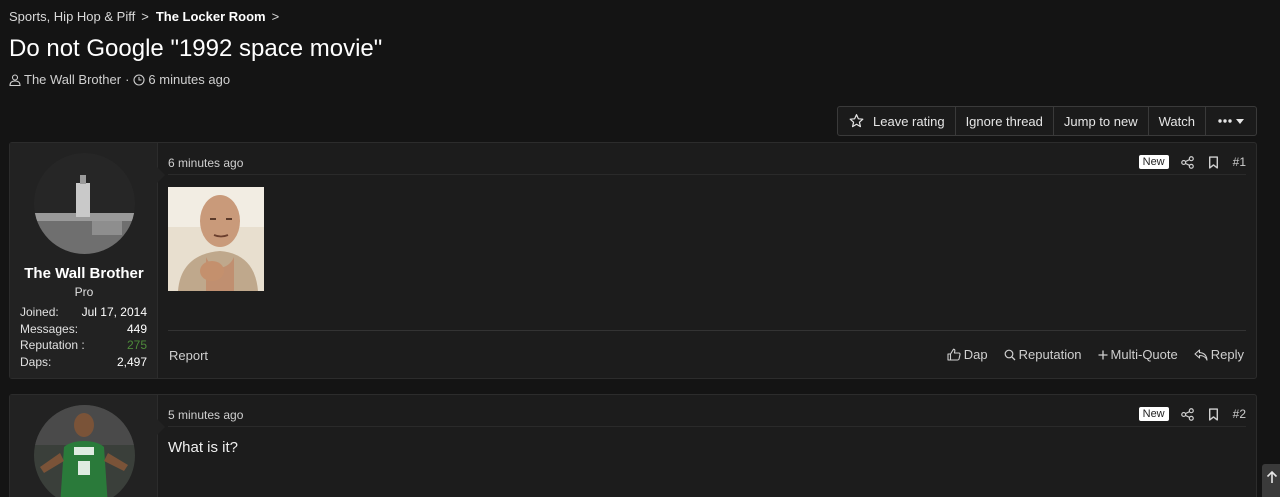  I want to click on post-date: 6 minutes ago, so click(205, 163).